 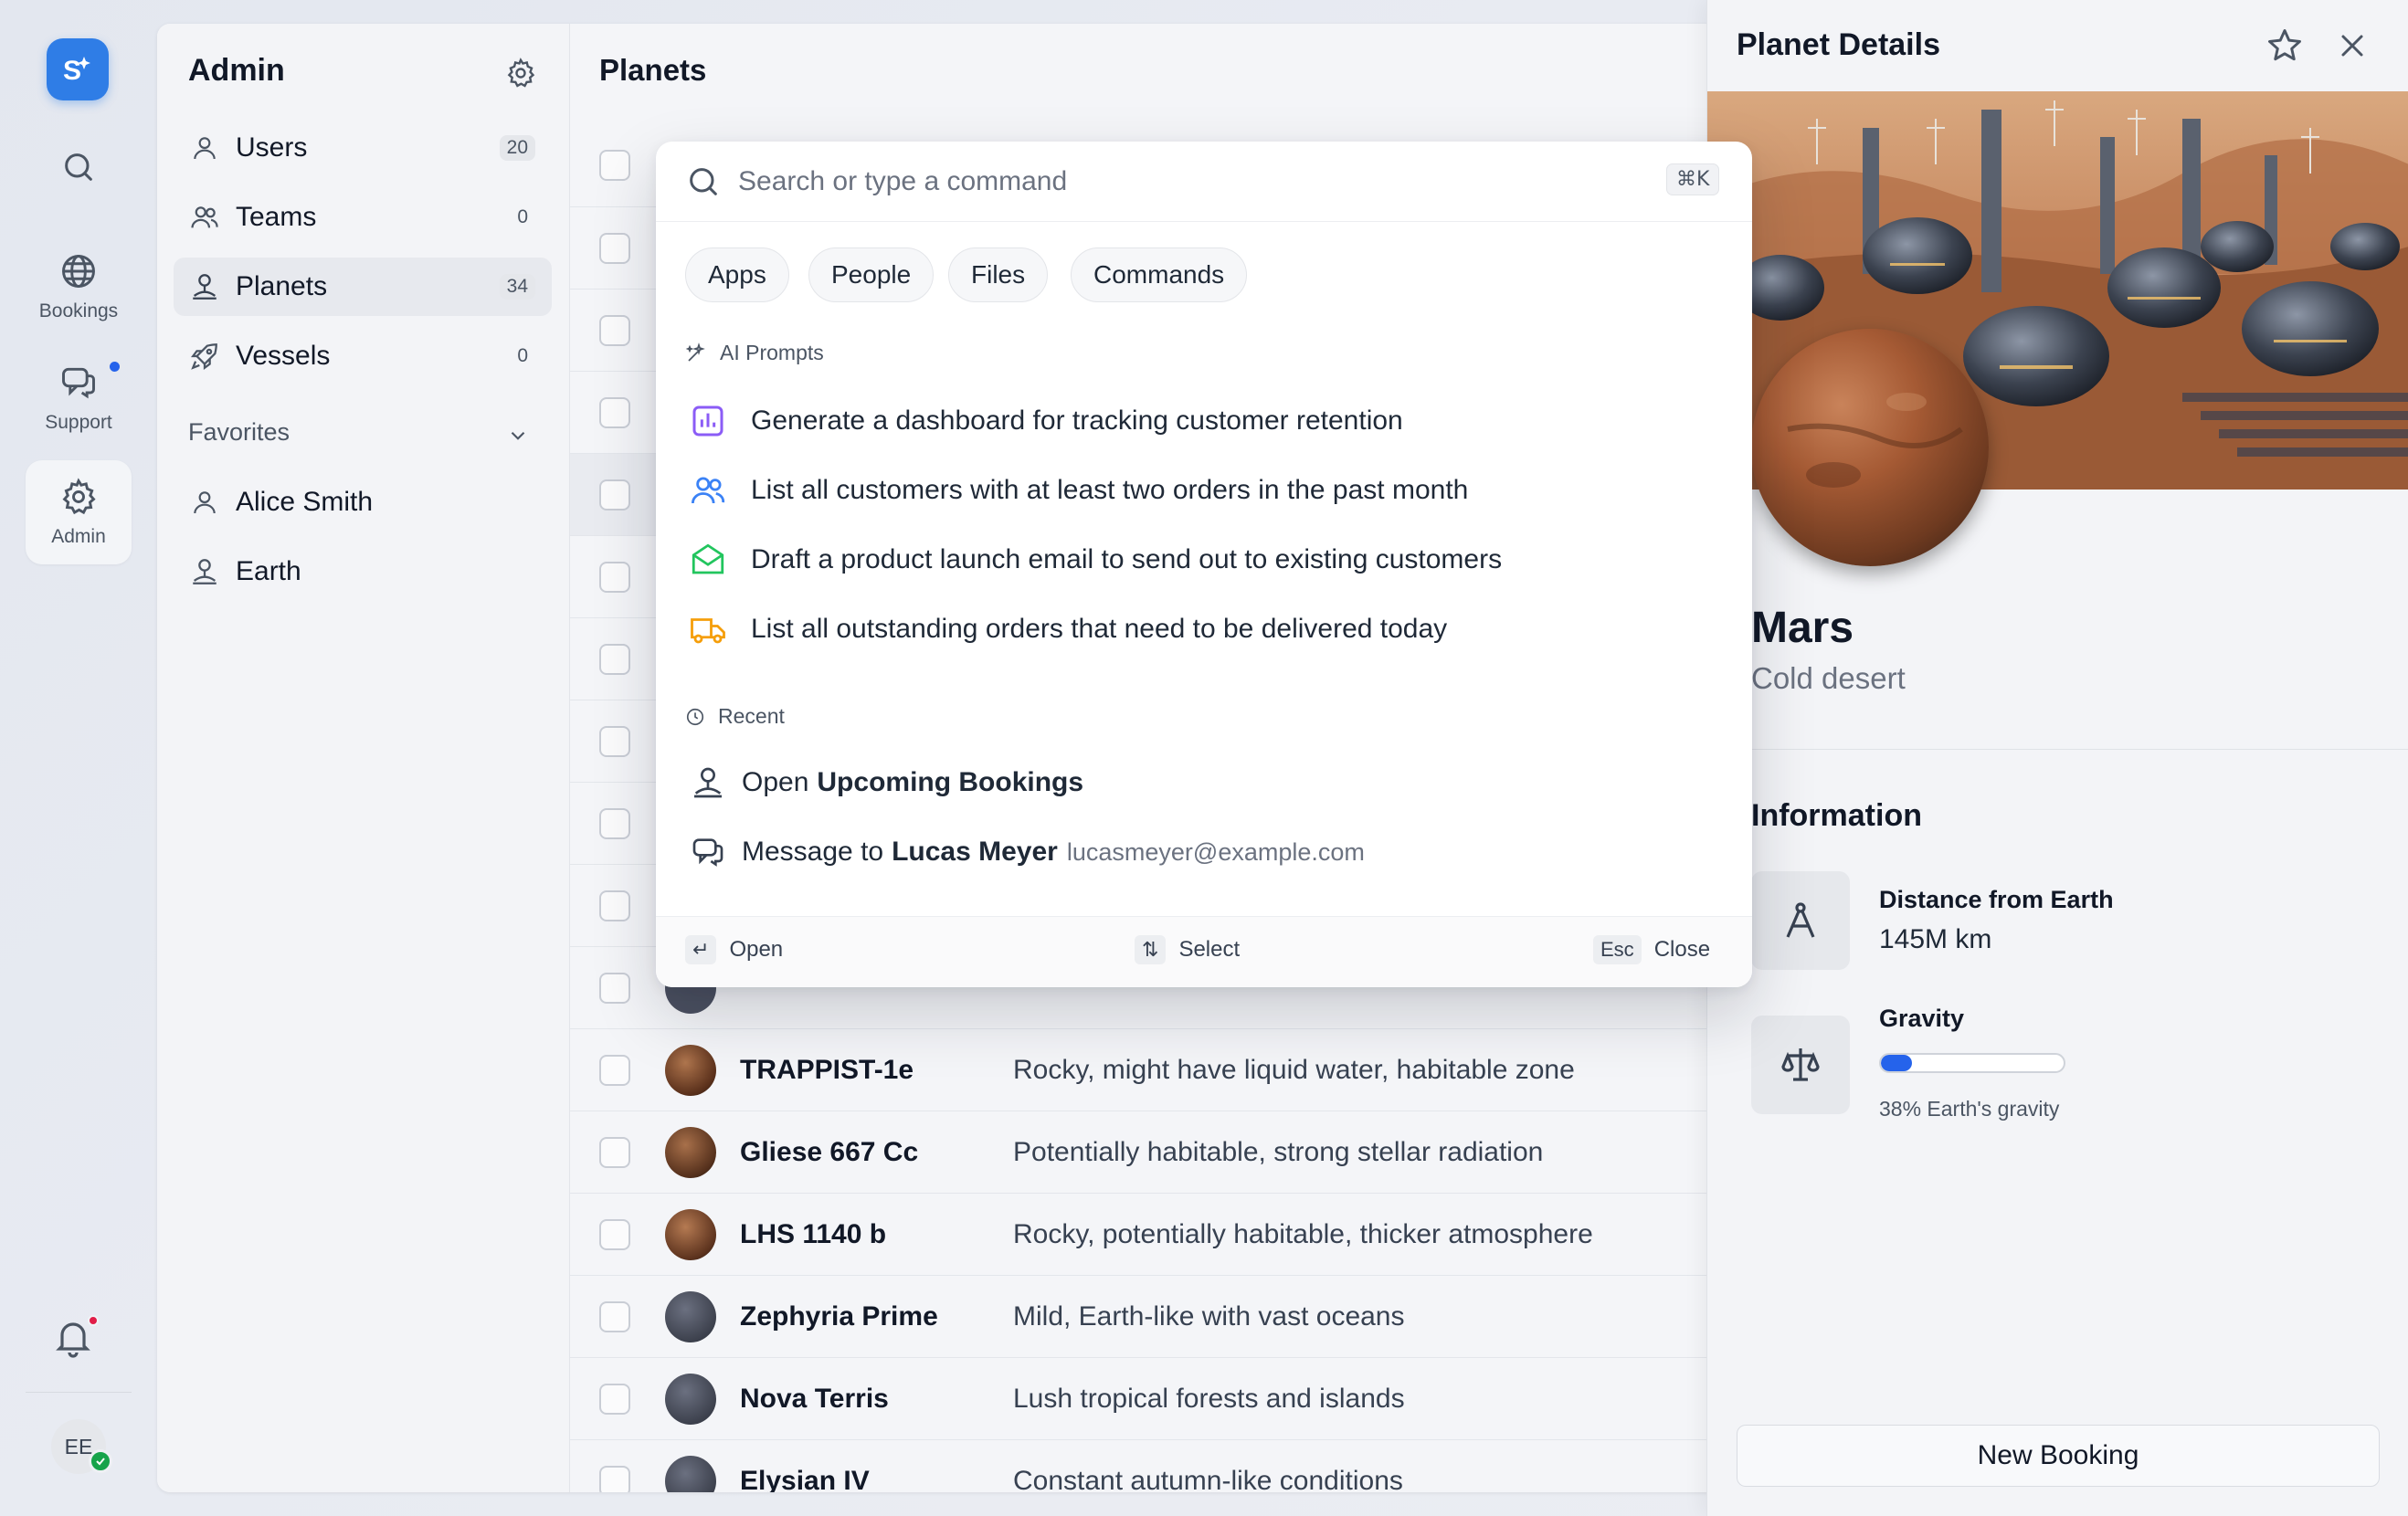 I want to click on filter-chip-commands: Commands, so click(x=1159, y=274).